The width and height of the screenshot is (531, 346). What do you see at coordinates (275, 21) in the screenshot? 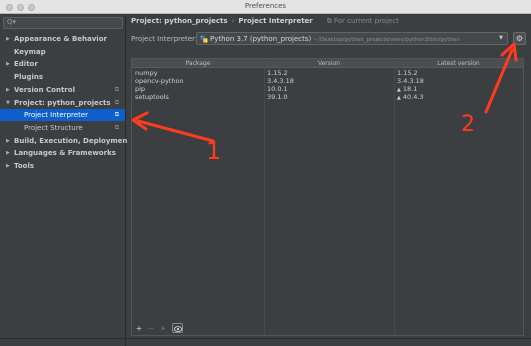
I see `breadcrumb-page: Project Interpreter` at bounding box center [275, 21].